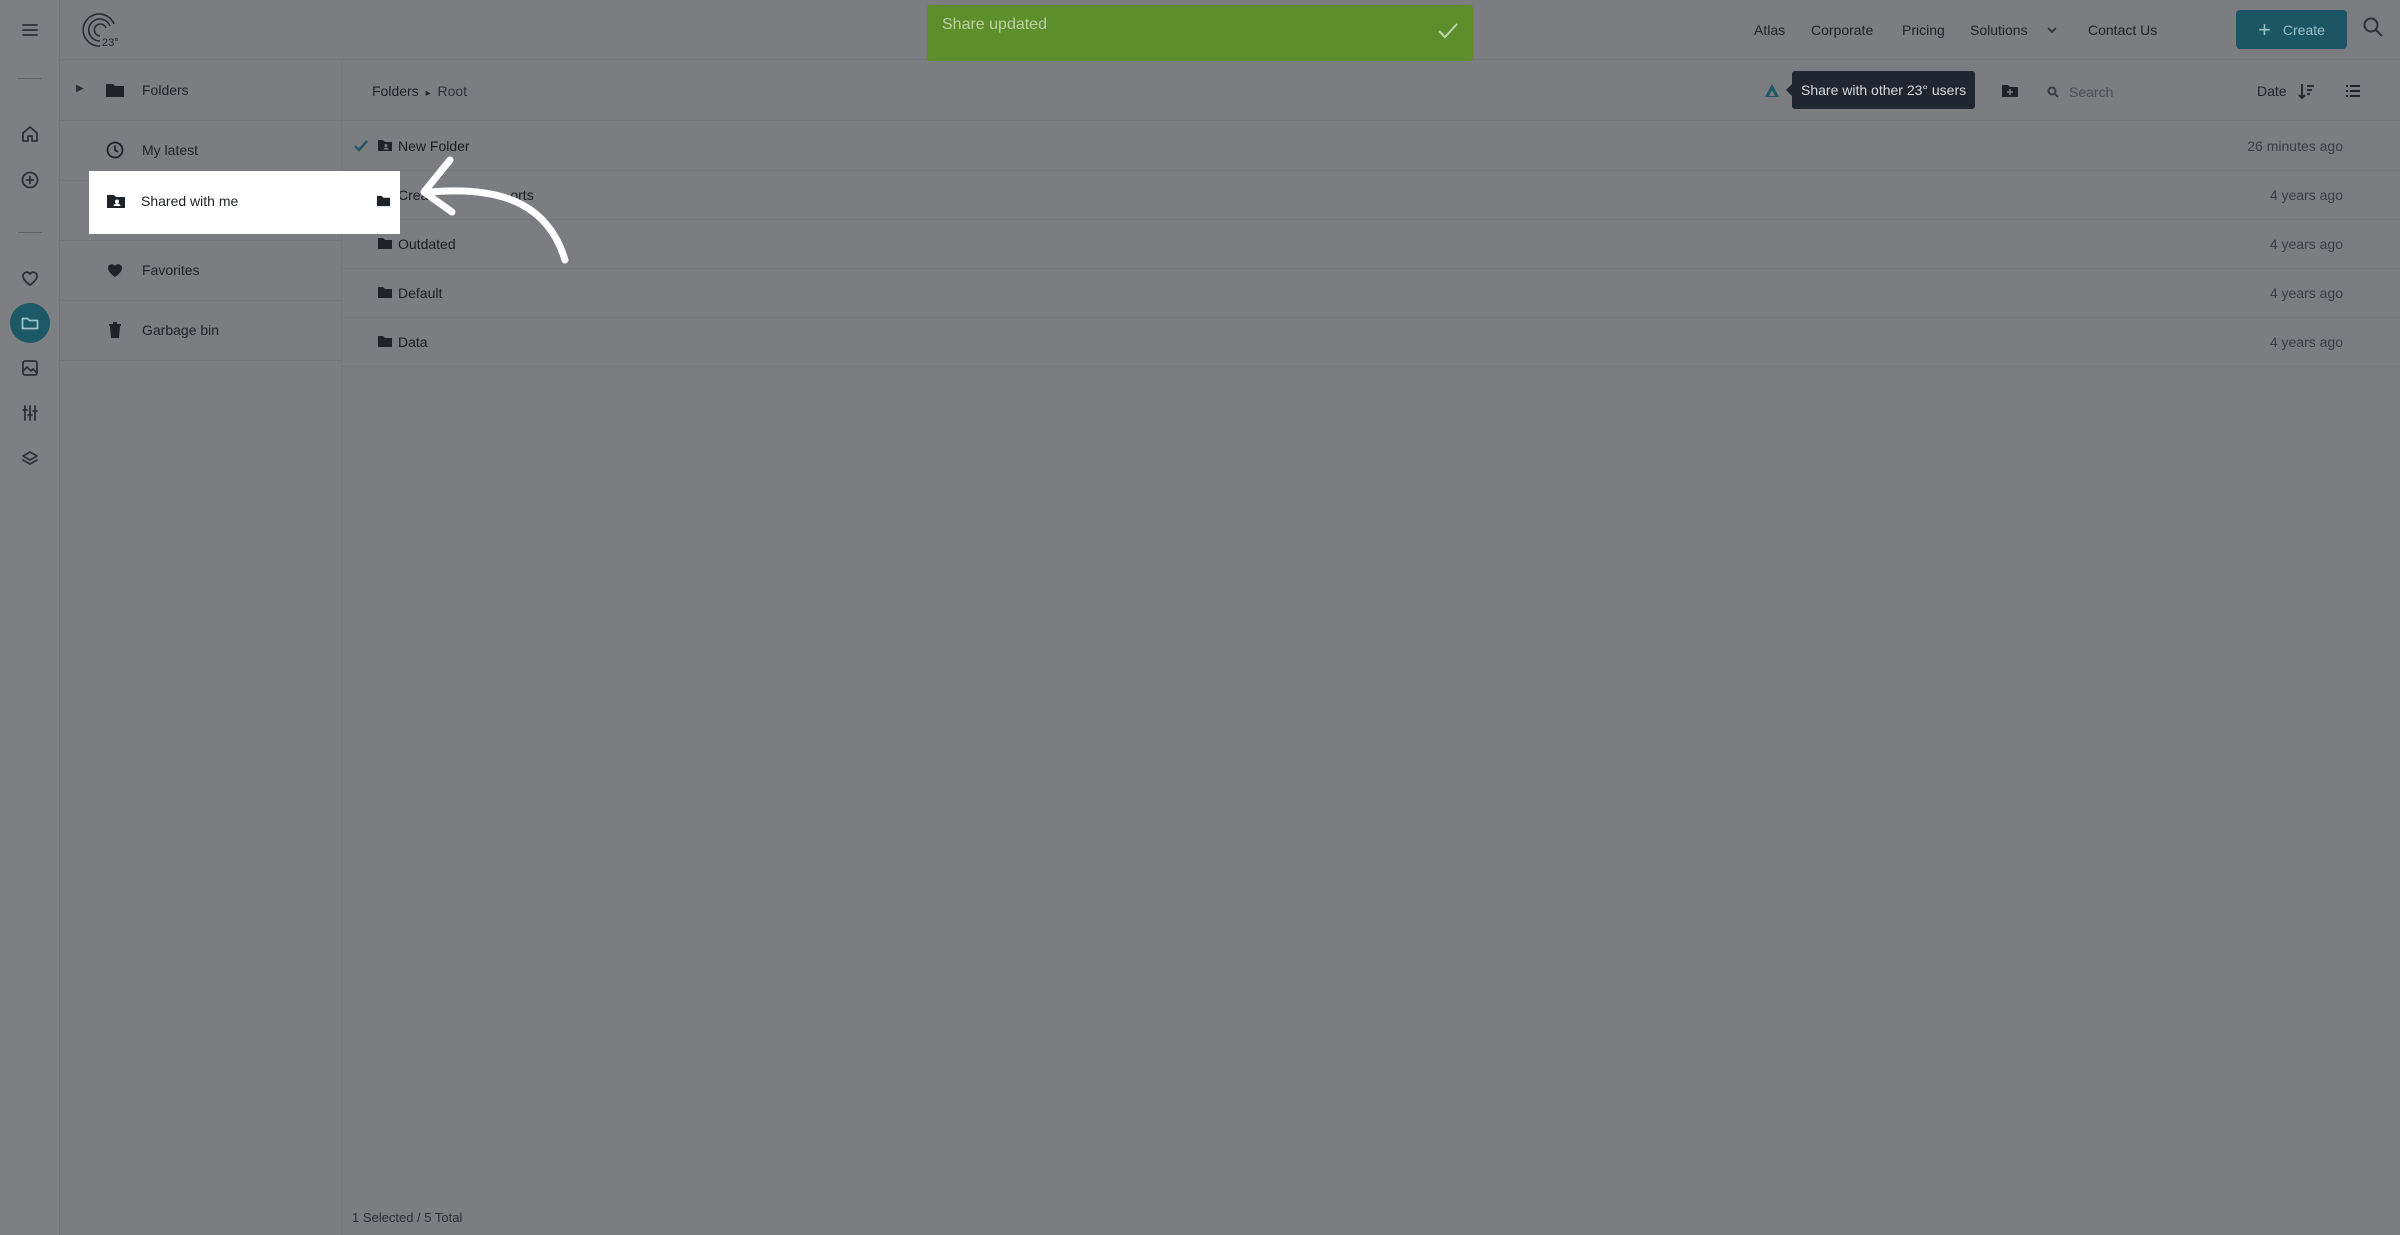 The width and height of the screenshot is (2400, 1235). What do you see at coordinates (30, 368) in the screenshot?
I see `image-icon` at bounding box center [30, 368].